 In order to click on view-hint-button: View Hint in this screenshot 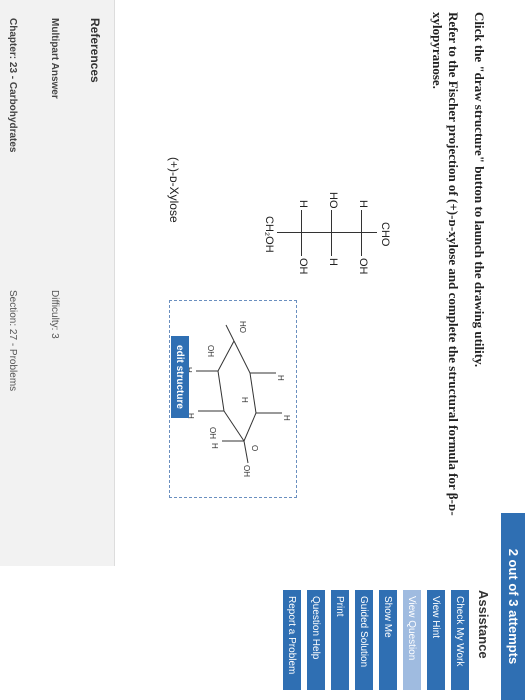, I will do `click(436, 640)`.